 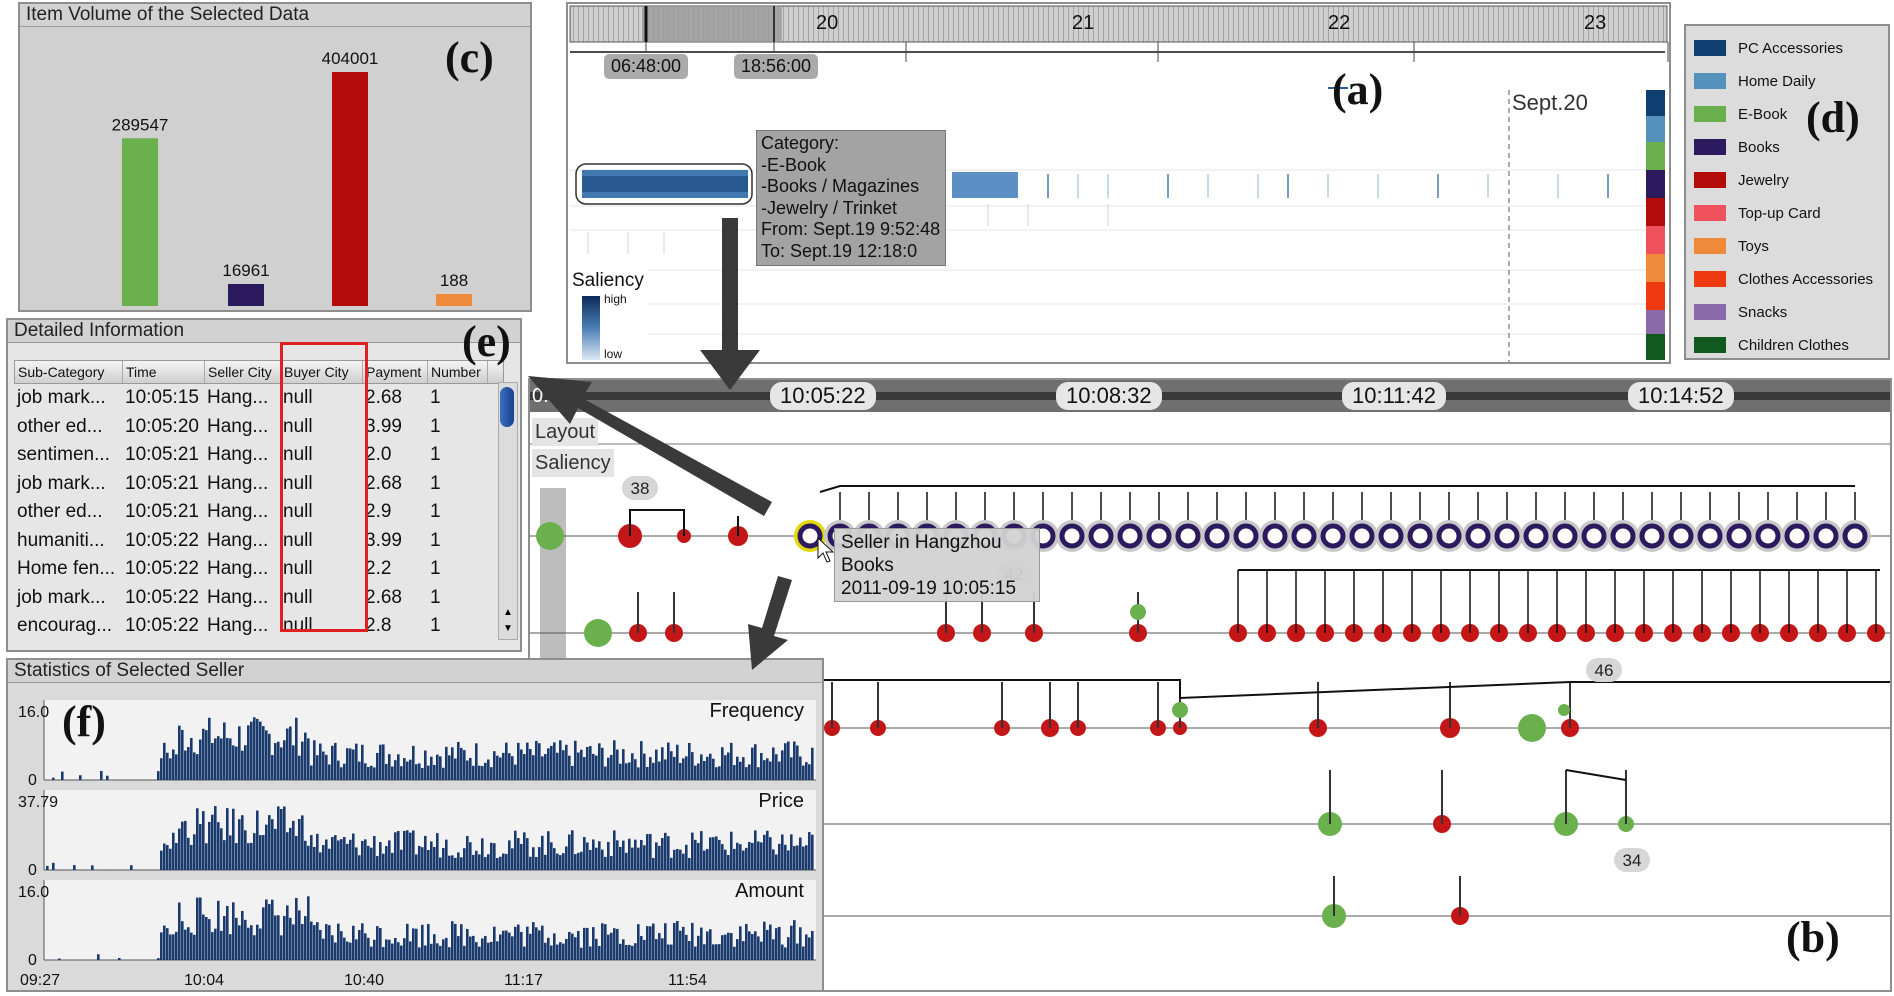 I want to click on range-start-handle: 06:48:00, so click(x=646, y=66).